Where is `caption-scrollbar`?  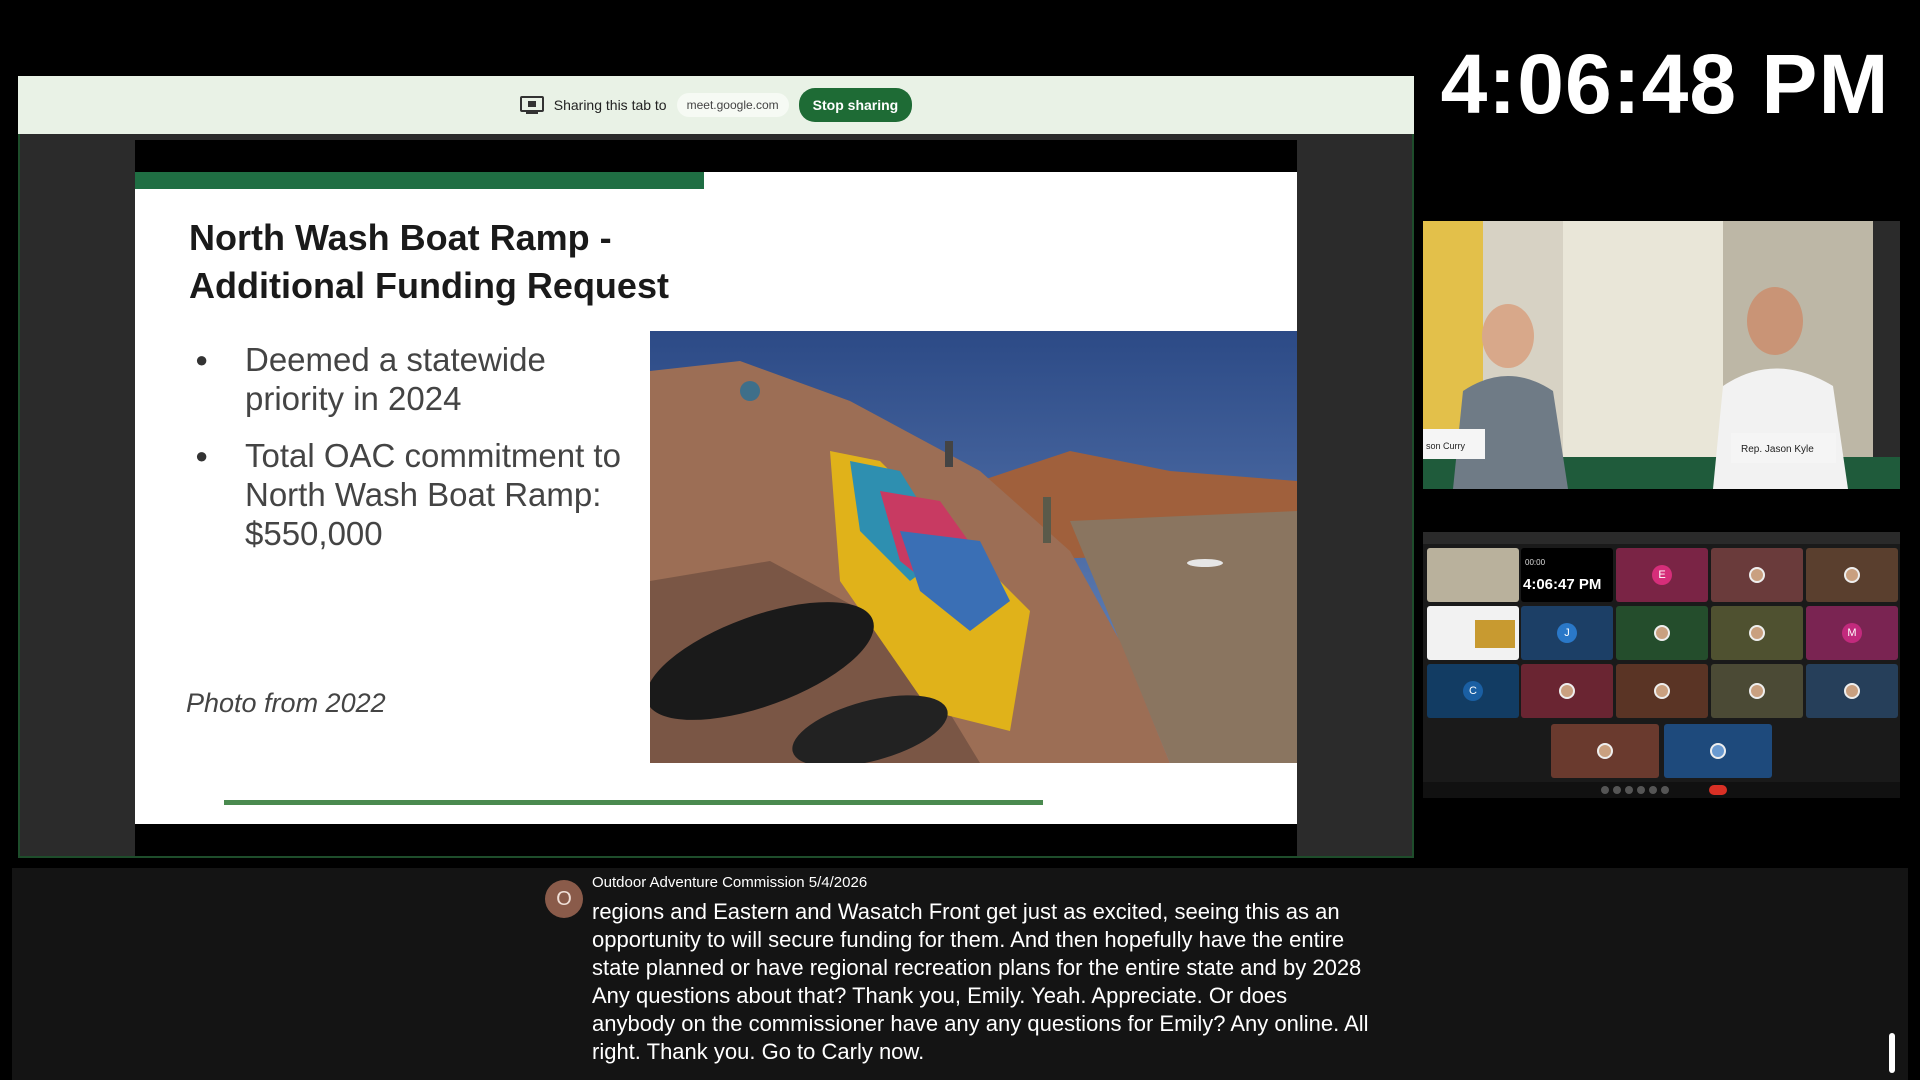 caption-scrollbar is located at coordinates (1892, 1053).